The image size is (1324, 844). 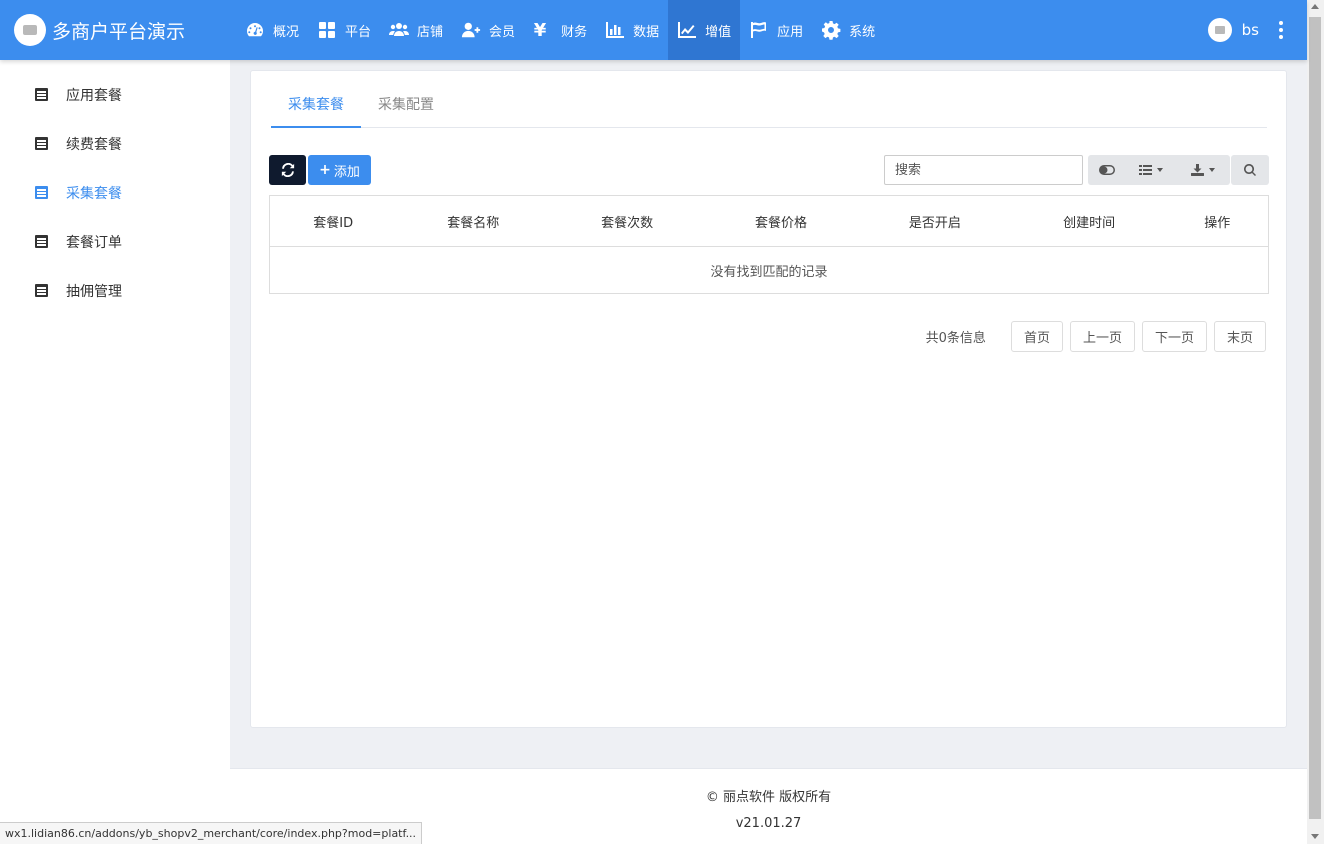 What do you see at coordinates (272, 30) in the screenshot?
I see `nav-item-overview: 概况` at bounding box center [272, 30].